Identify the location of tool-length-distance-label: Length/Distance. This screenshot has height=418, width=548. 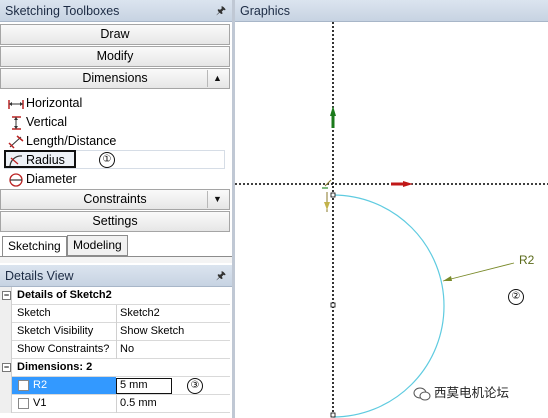
(71, 141).